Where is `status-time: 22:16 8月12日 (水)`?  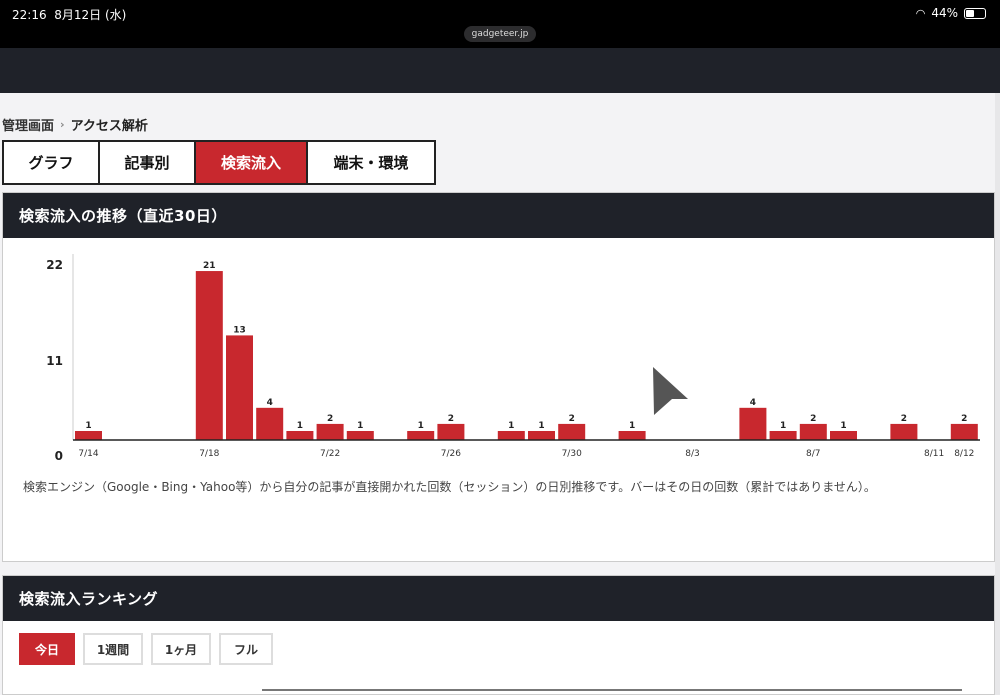
status-time: 22:16 8月12日 (水) is located at coordinates (69, 15).